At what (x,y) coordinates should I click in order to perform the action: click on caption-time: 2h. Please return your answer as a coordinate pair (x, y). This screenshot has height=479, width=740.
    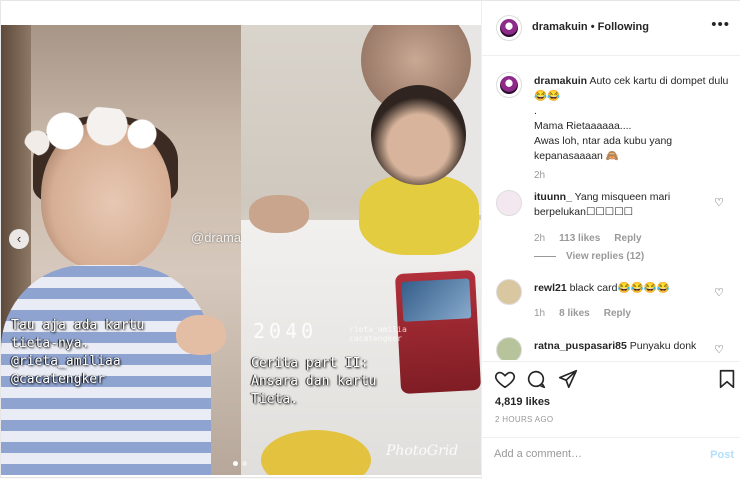
    Looking at the image, I should click on (539, 175).